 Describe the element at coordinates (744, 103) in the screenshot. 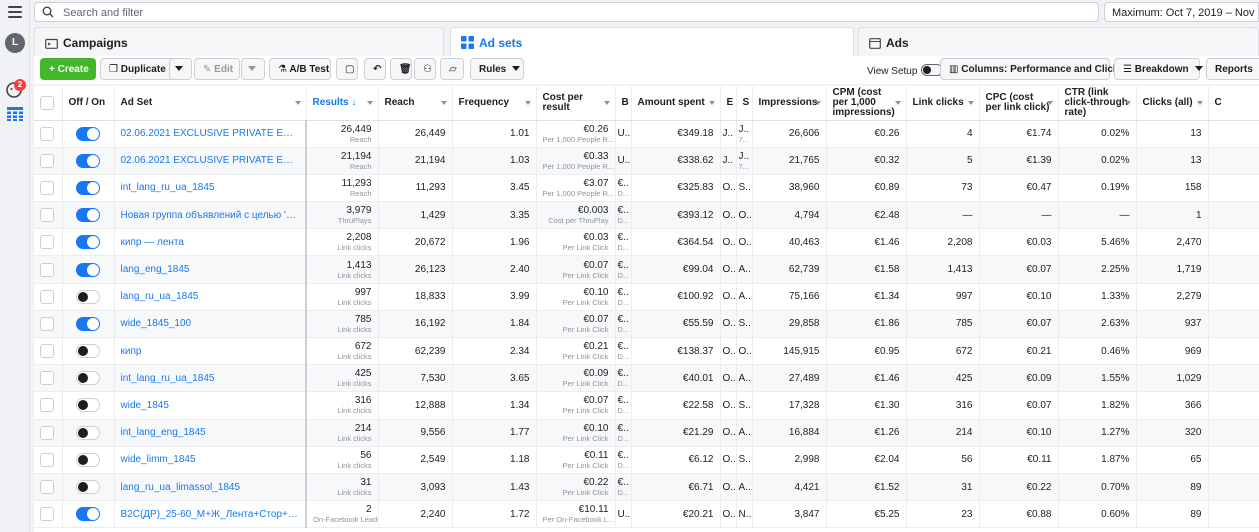

I see `col-s: S` at that location.